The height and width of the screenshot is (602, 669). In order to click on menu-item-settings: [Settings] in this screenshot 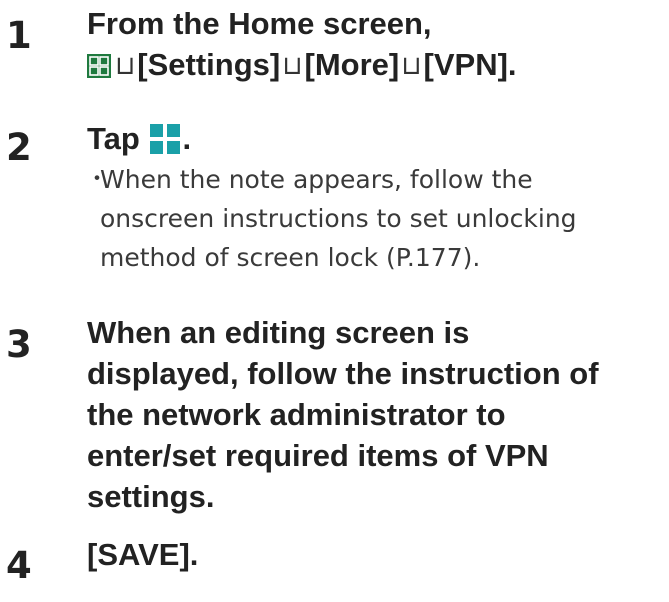, I will do `click(209, 64)`.